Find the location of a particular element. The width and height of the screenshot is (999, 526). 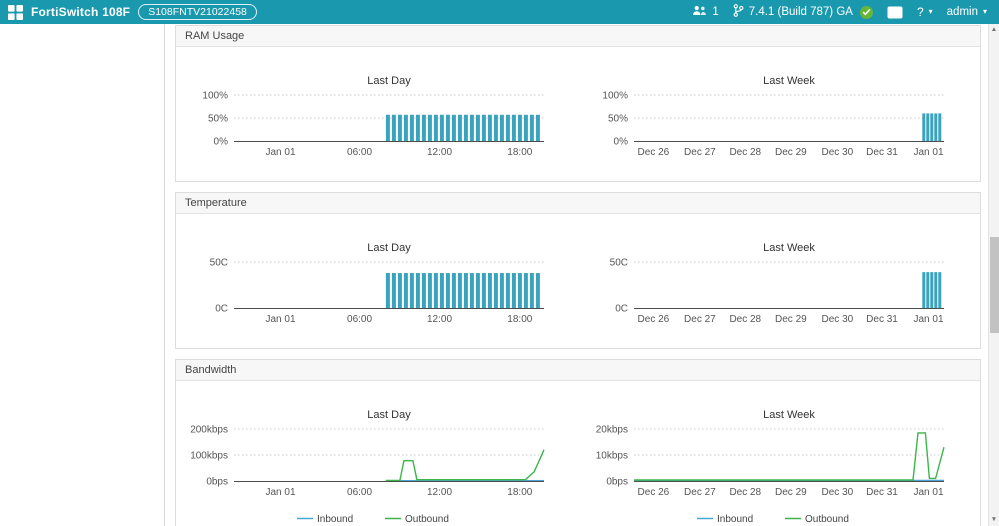

firmware-version: 7.4.1 (Build 787) GA is located at coordinates (803, 12).